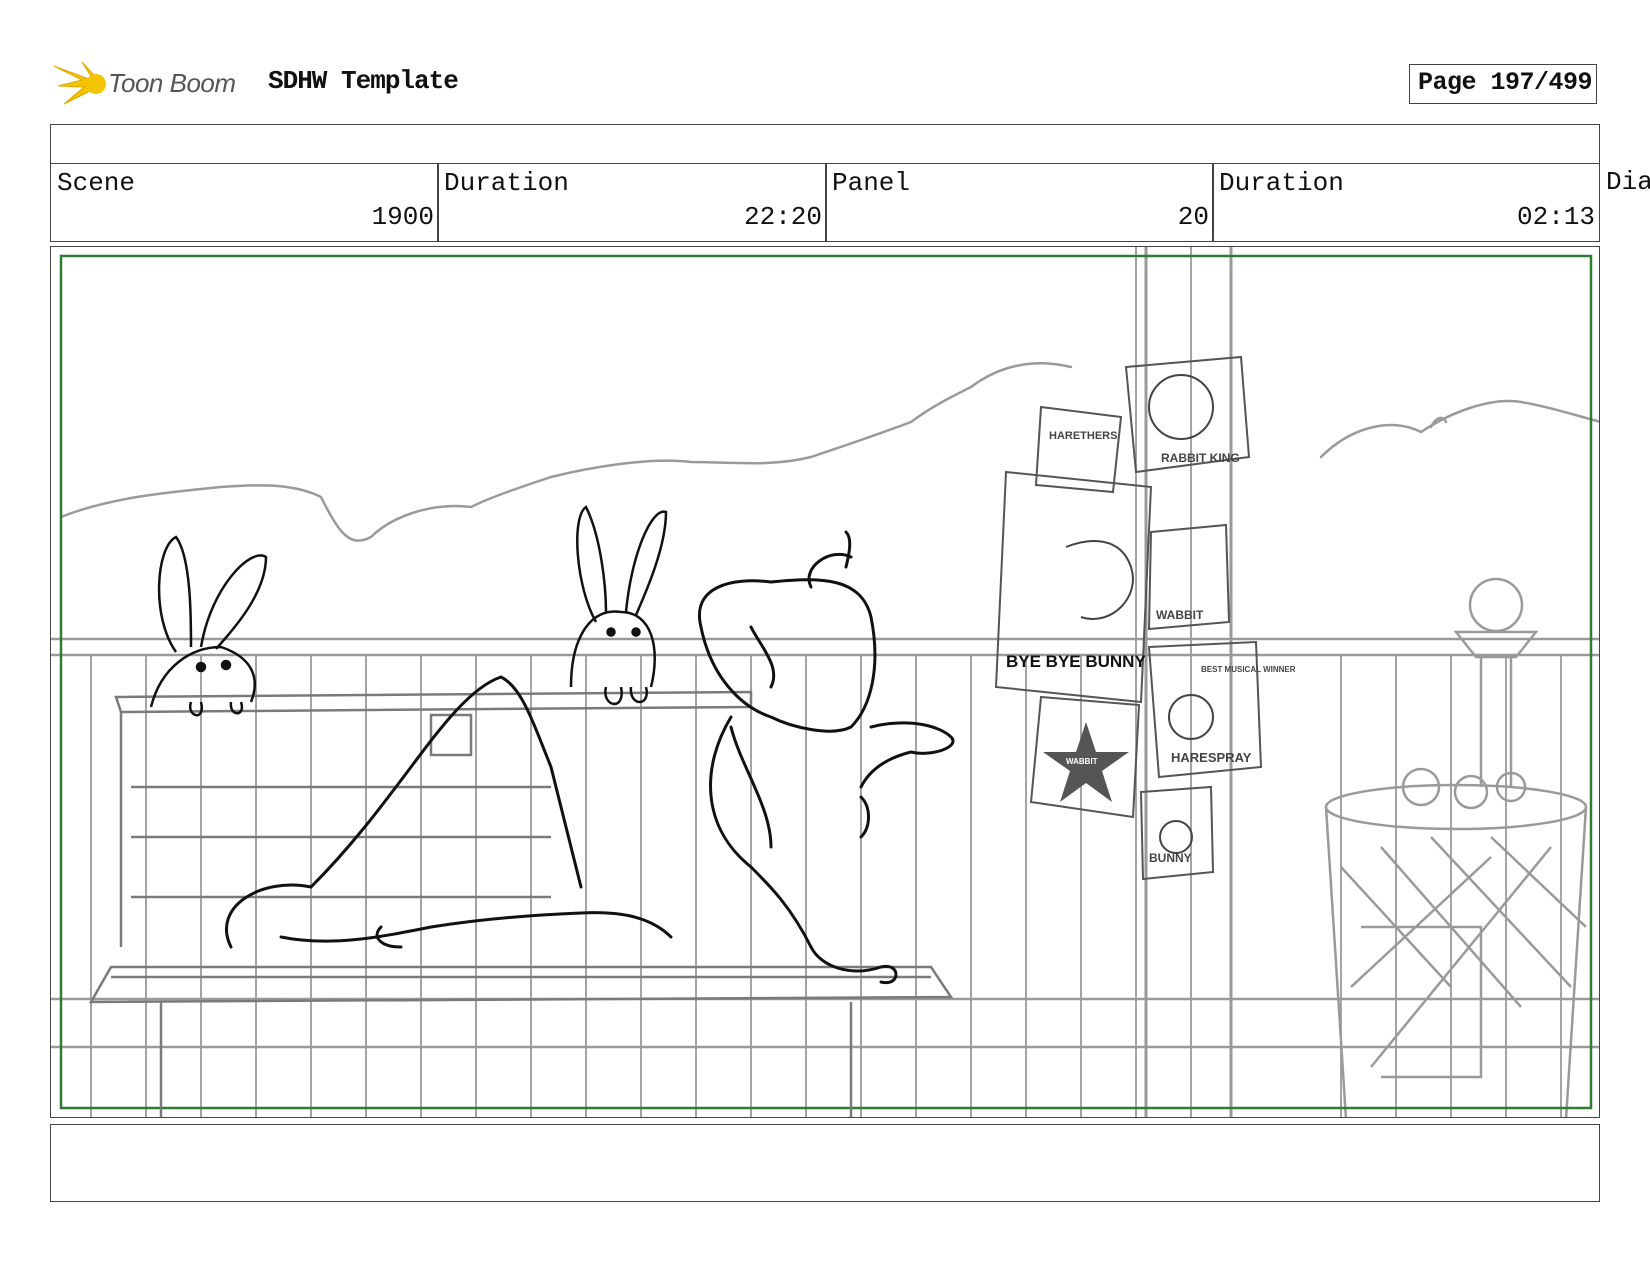  What do you see at coordinates (1083, 436) in the screenshot?
I see `poster-1-title: HARETHERS` at bounding box center [1083, 436].